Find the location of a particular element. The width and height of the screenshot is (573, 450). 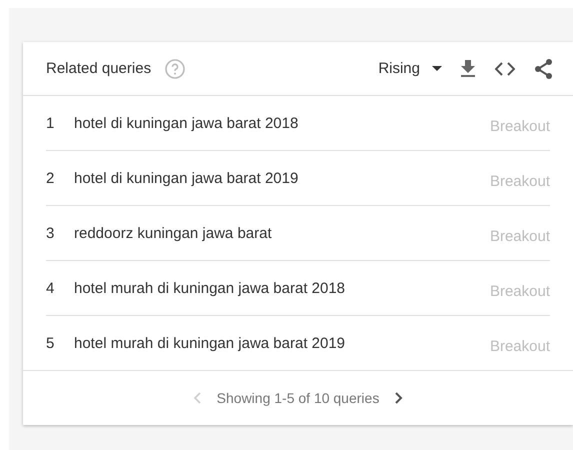

share-icon is located at coordinates (543, 68).